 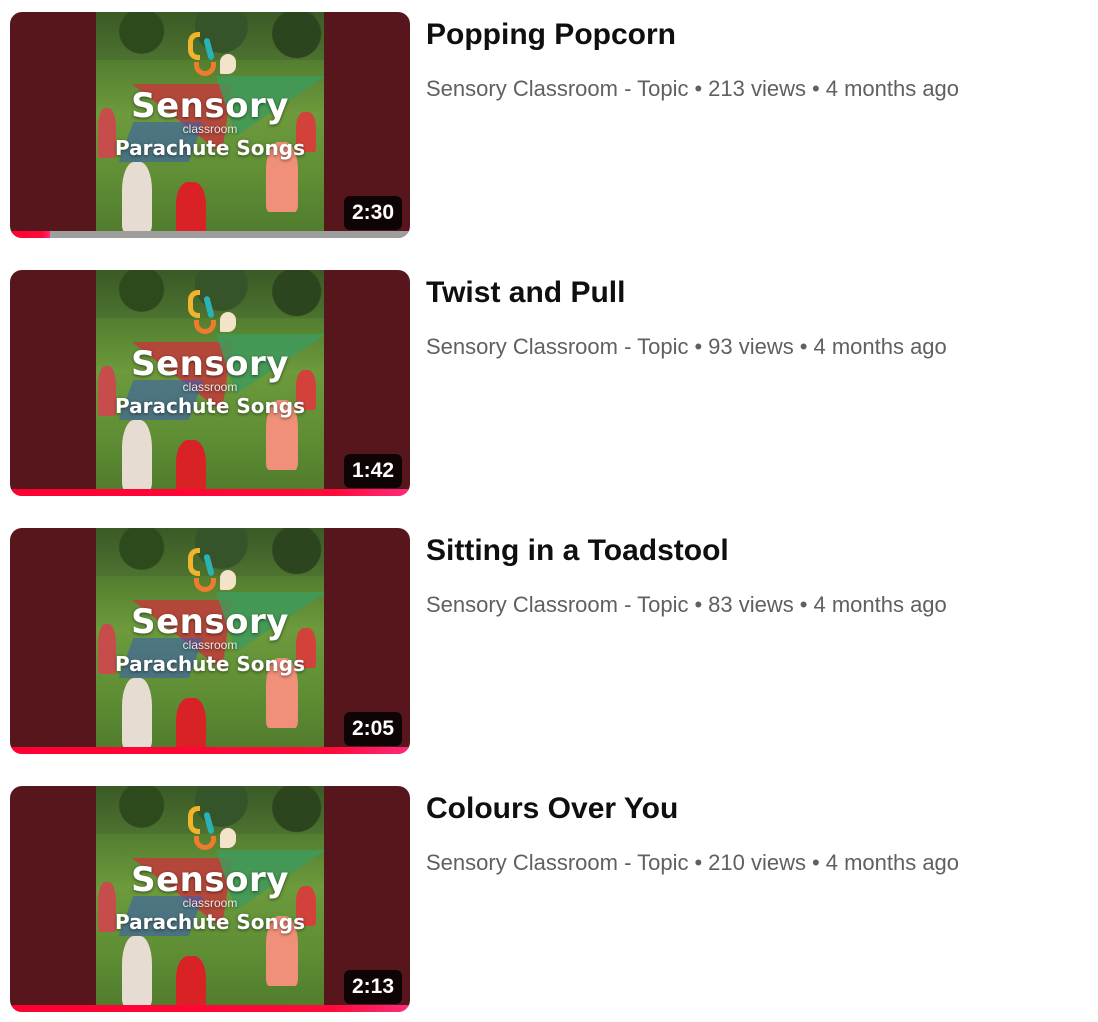 What do you see at coordinates (751, 604) in the screenshot?
I see `view-count: 83 views` at bounding box center [751, 604].